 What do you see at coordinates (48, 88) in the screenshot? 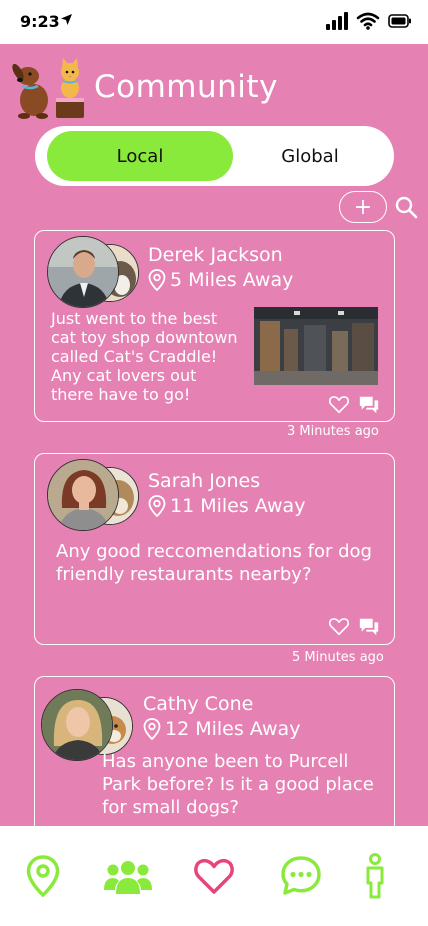
I see `app-logo` at bounding box center [48, 88].